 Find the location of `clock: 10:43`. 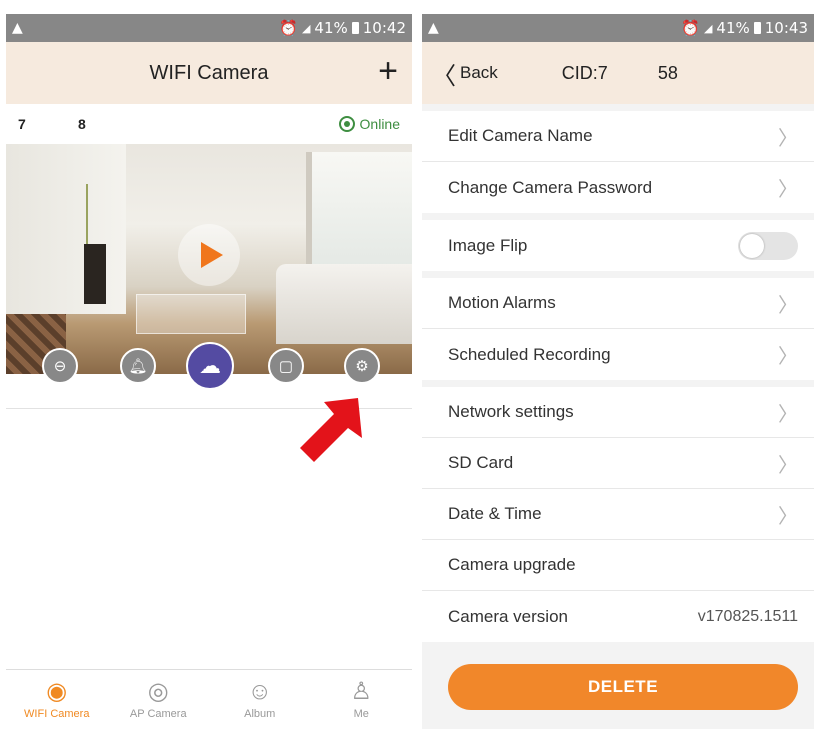

clock: 10:43 is located at coordinates (786, 28).